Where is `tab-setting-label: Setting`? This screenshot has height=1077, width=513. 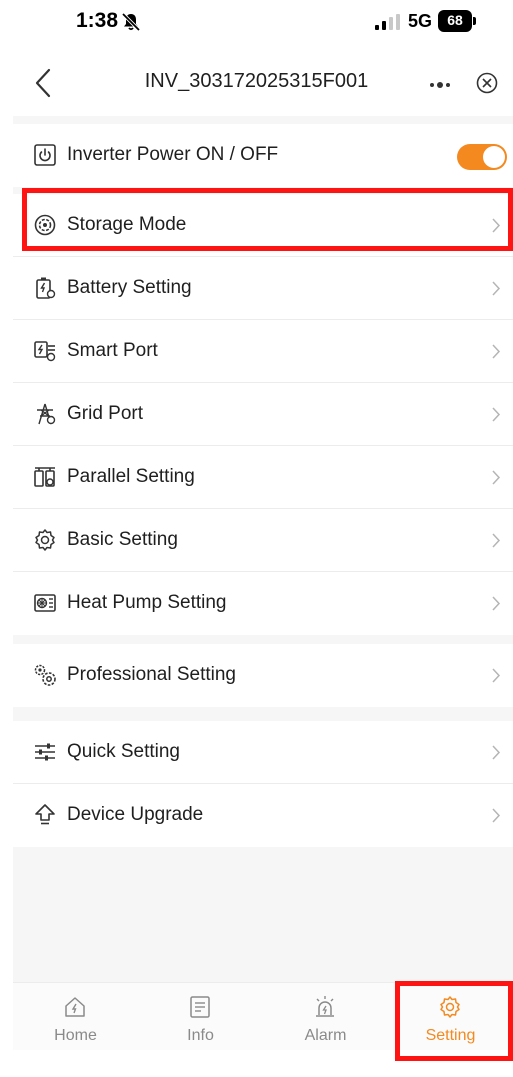 tab-setting-label: Setting is located at coordinates (450, 1035).